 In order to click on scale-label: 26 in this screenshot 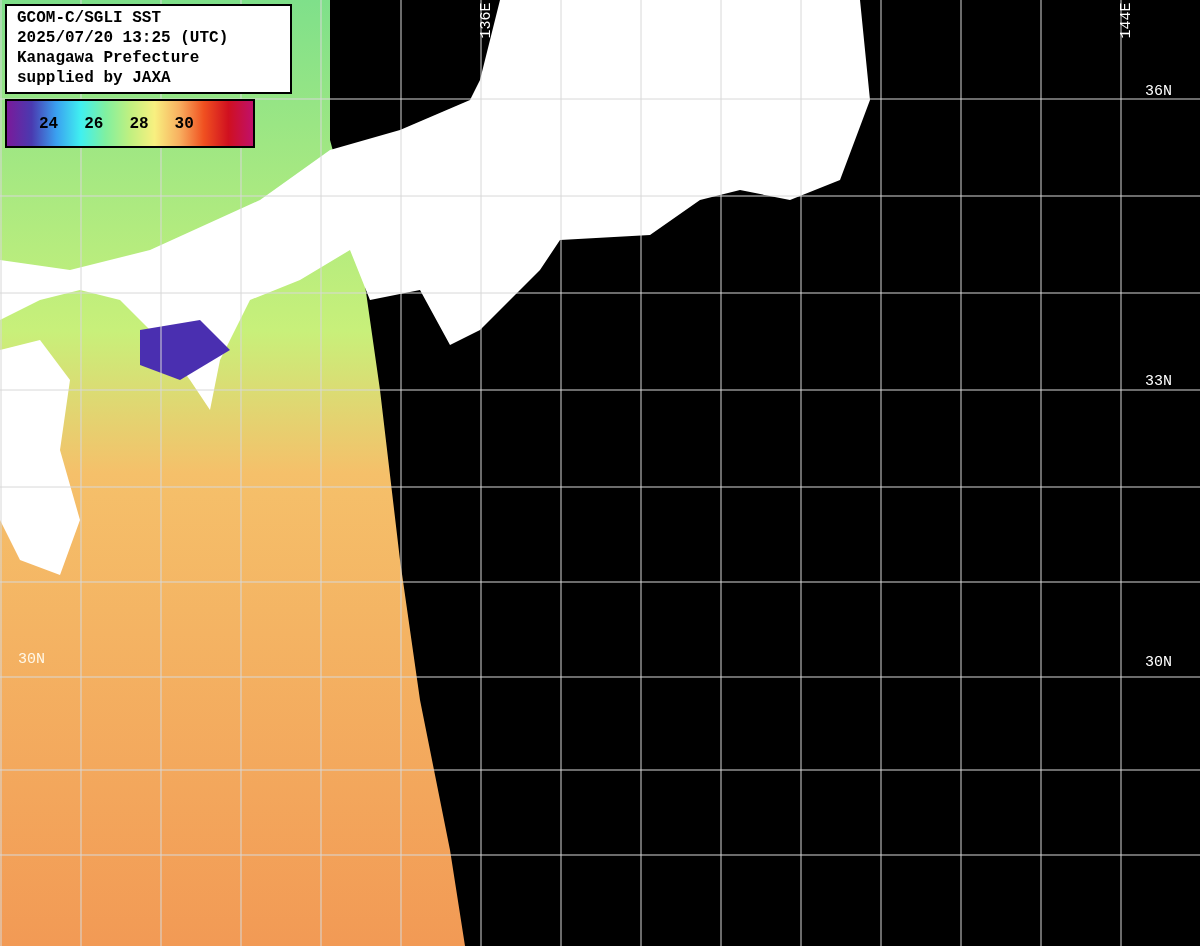, I will do `click(94, 123)`.